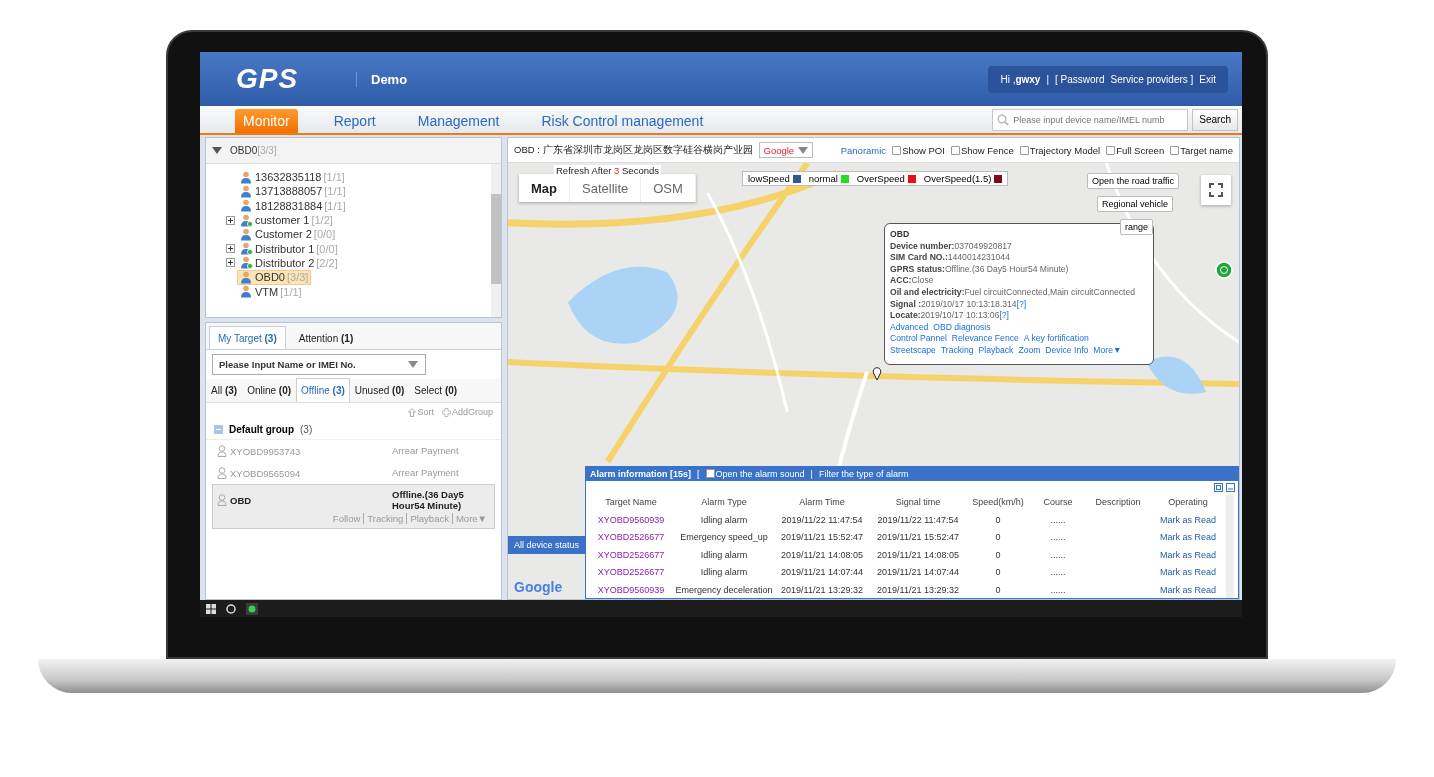 Image resolution: width=1434 pixels, height=777 pixels. Describe the element at coordinates (319, 364) in the screenshot. I see `target-search-field: Please Input Name or IMEI No.` at that location.